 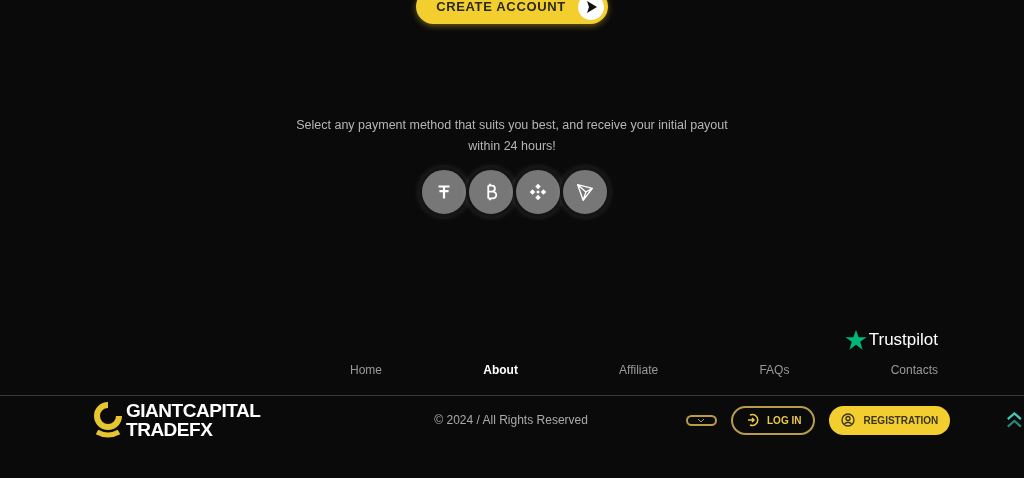 I want to click on payment-description: Select any payment method that suits you best, and receive your initial payout within 24 hours!, so click(x=512, y=136).